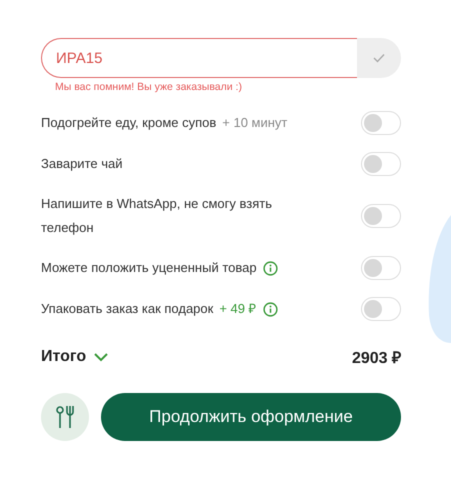 The width and height of the screenshot is (451, 483). I want to click on total-toggle: Итого, so click(74, 357).